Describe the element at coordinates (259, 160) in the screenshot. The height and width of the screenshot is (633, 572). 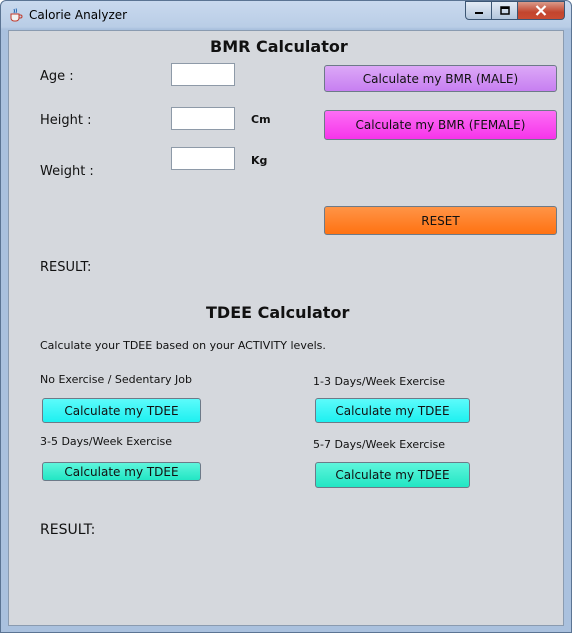
I see `weight-unit-label: Kg` at that location.